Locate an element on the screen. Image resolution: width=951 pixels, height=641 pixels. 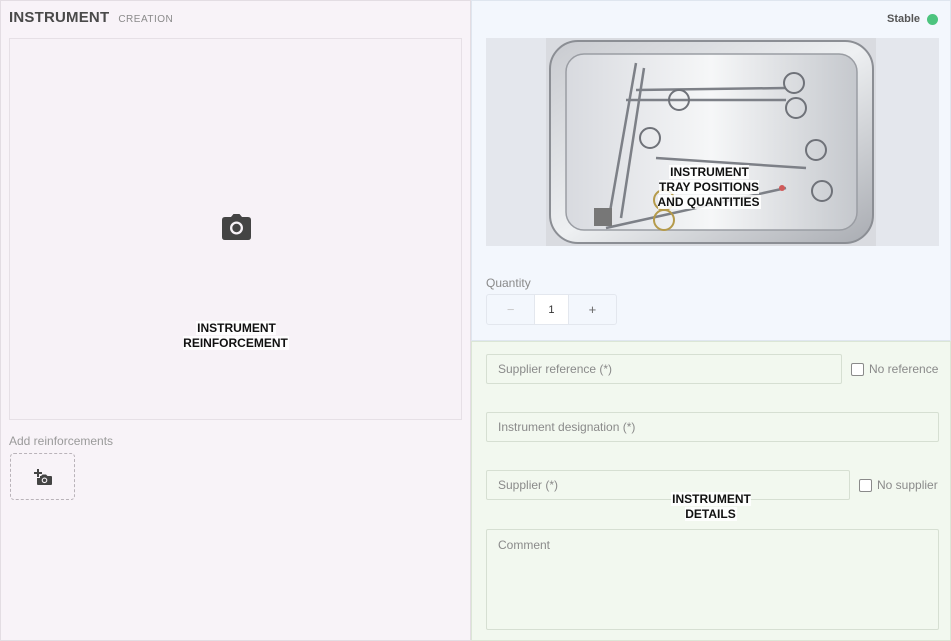
no-reference-checkbox-row: No reference is located at coordinates (894, 369).